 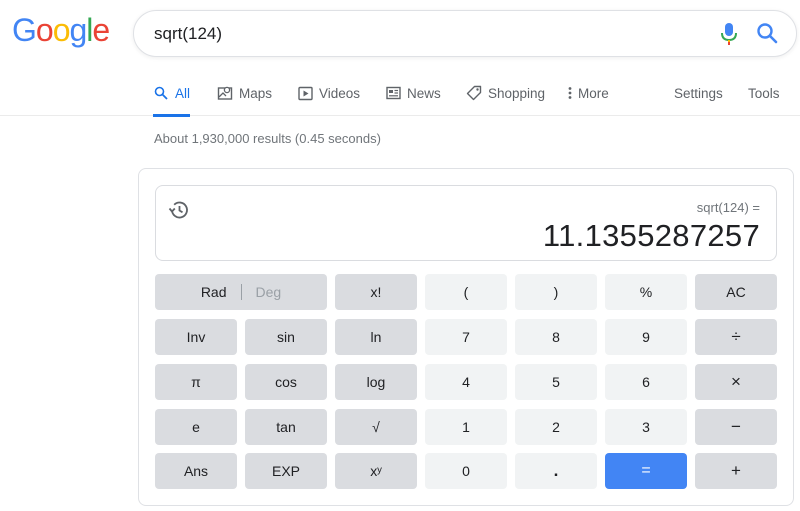 I want to click on decimal-point-button: ., so click(x=556, y=471).